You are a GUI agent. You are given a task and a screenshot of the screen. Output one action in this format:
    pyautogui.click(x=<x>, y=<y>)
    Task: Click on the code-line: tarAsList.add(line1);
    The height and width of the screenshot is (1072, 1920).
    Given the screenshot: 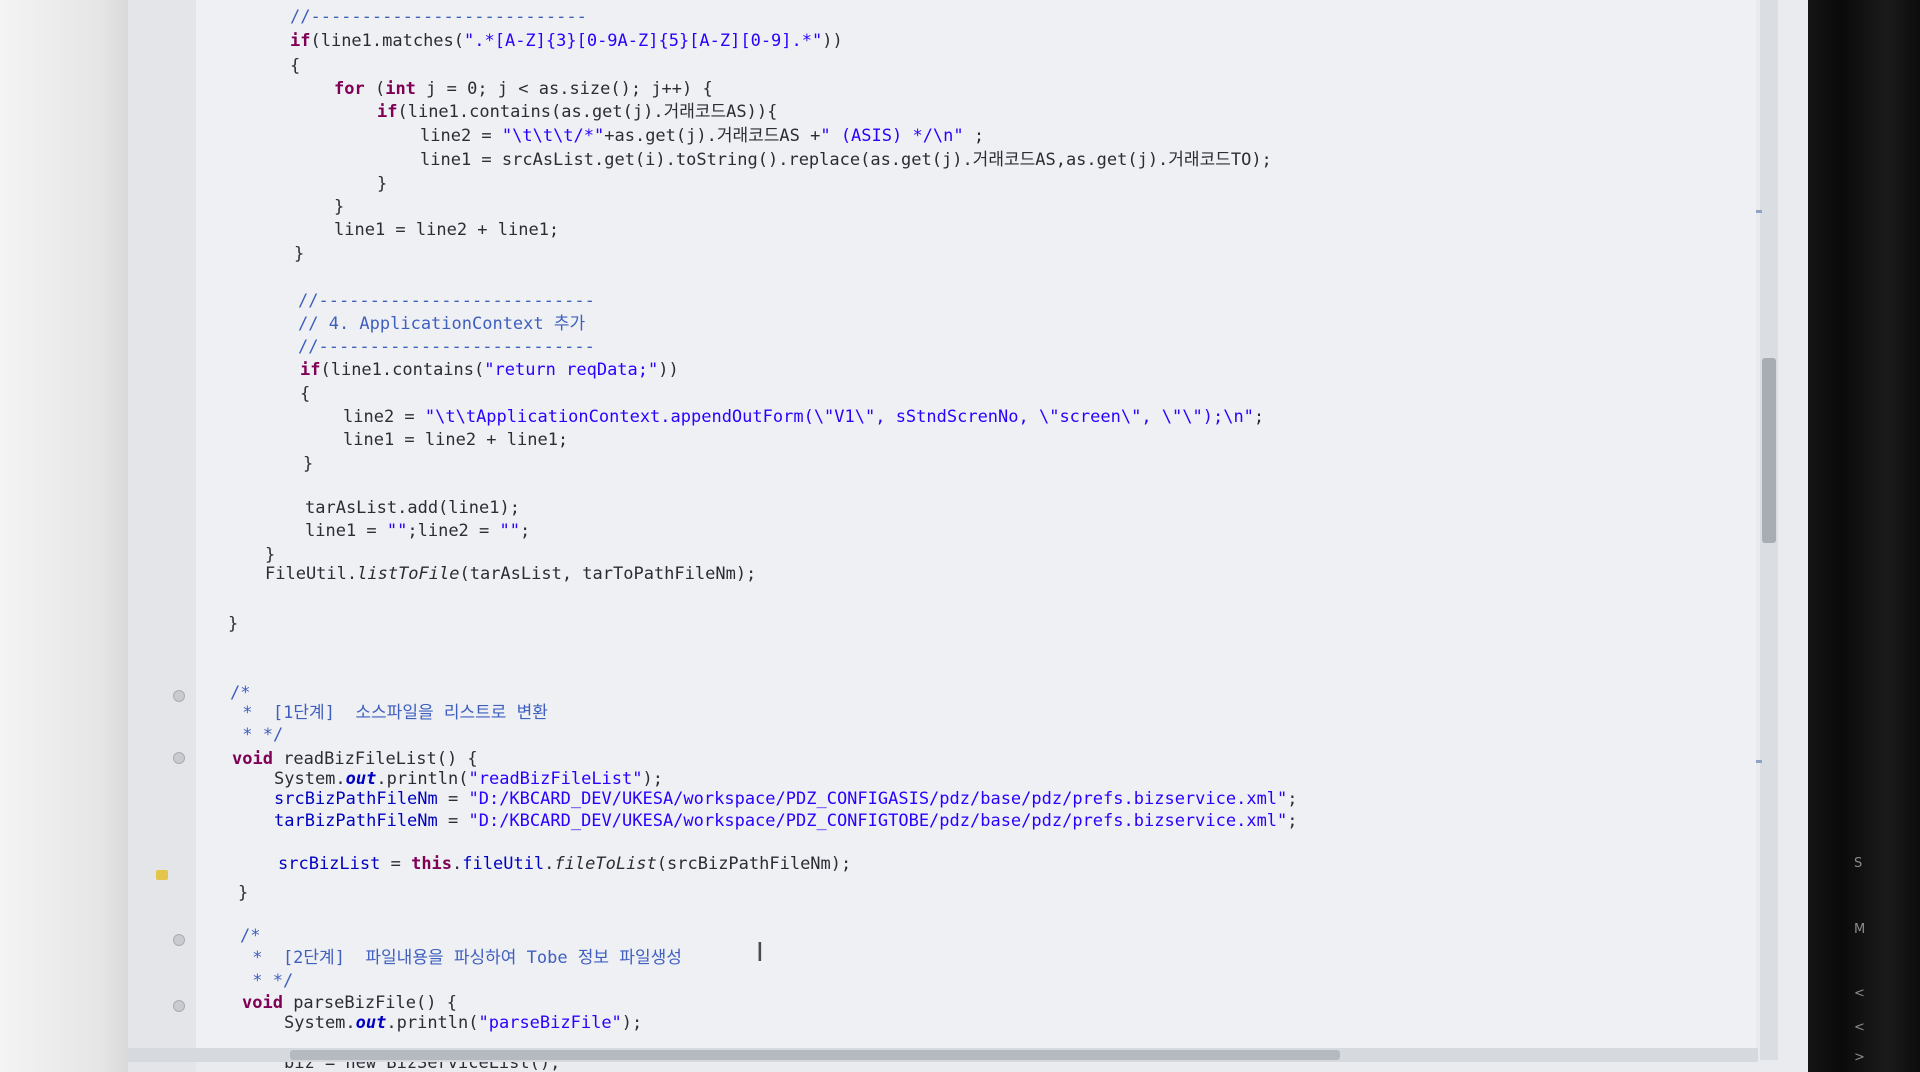 What is the action you would take?
    pyautogui.click(x=412, y=508)
    